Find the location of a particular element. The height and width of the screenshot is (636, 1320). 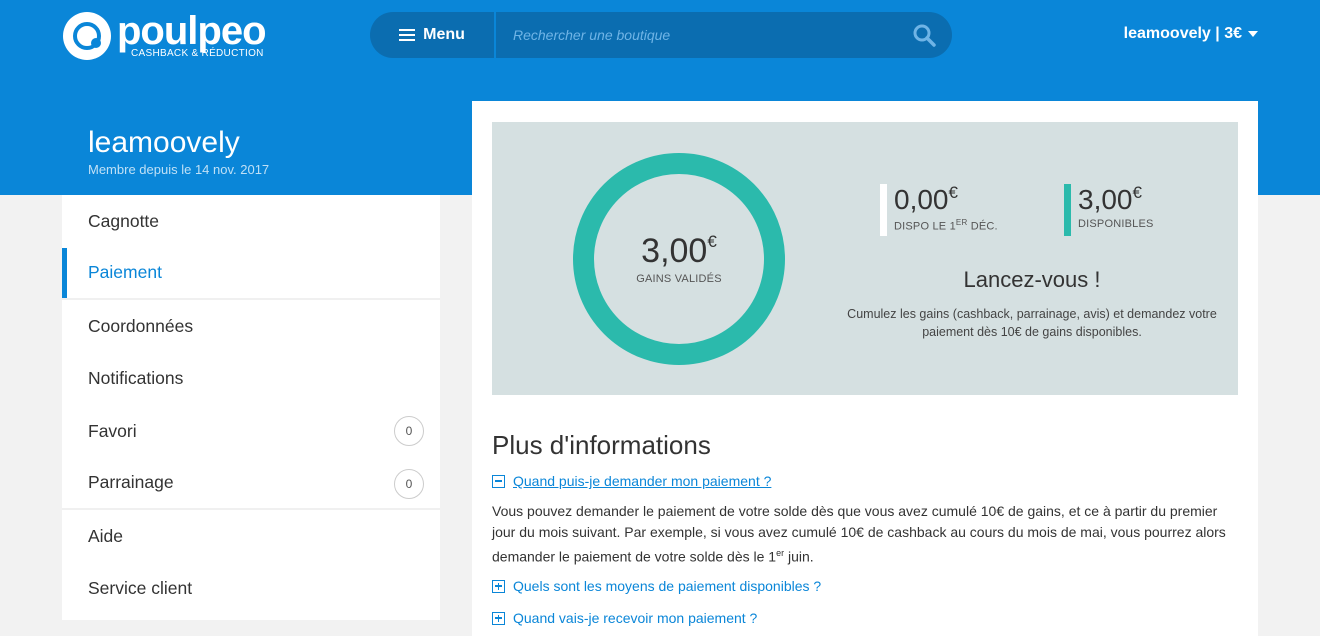

parrainage-count-badge: 0 is located at coordinates (409, 483).